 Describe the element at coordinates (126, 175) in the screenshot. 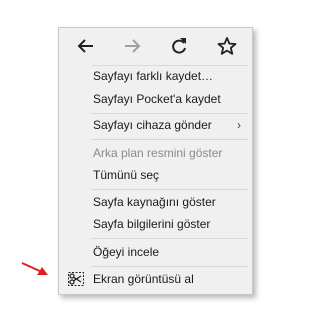

I see `menu-item-label: Tümünü seç` at that location.